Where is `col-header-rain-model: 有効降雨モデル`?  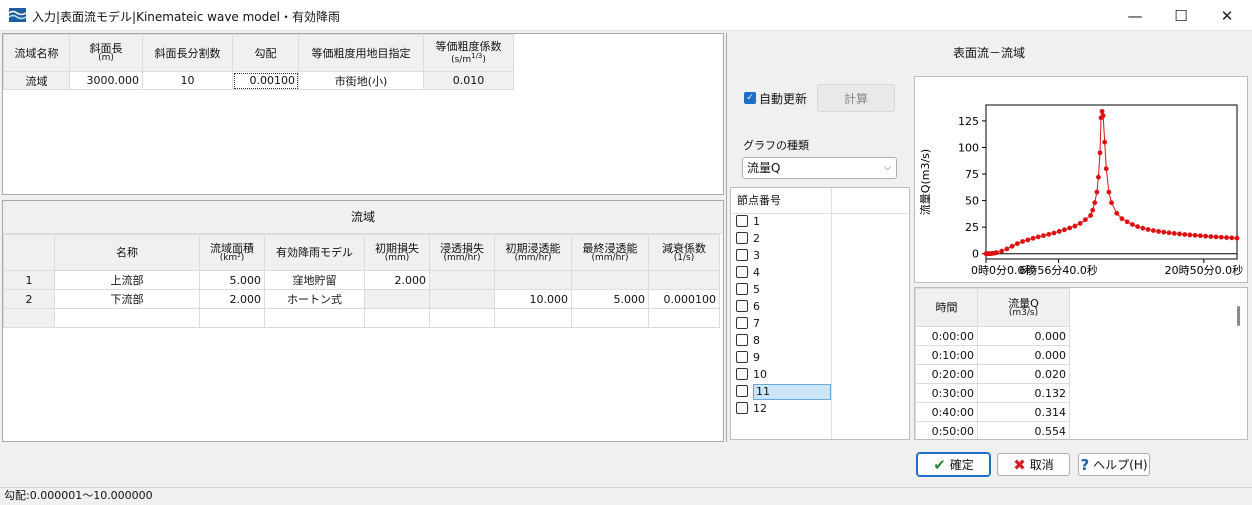
col-header-rain-model: 有効降雨モデル is located at coordinates (314, 252).